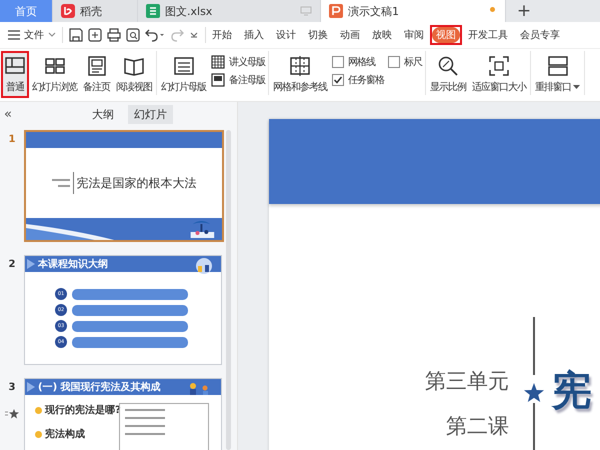  Describe the element at coordinates (366, 80) in the screenshot. I see `checkbox-label: 任务窗格` at that location.